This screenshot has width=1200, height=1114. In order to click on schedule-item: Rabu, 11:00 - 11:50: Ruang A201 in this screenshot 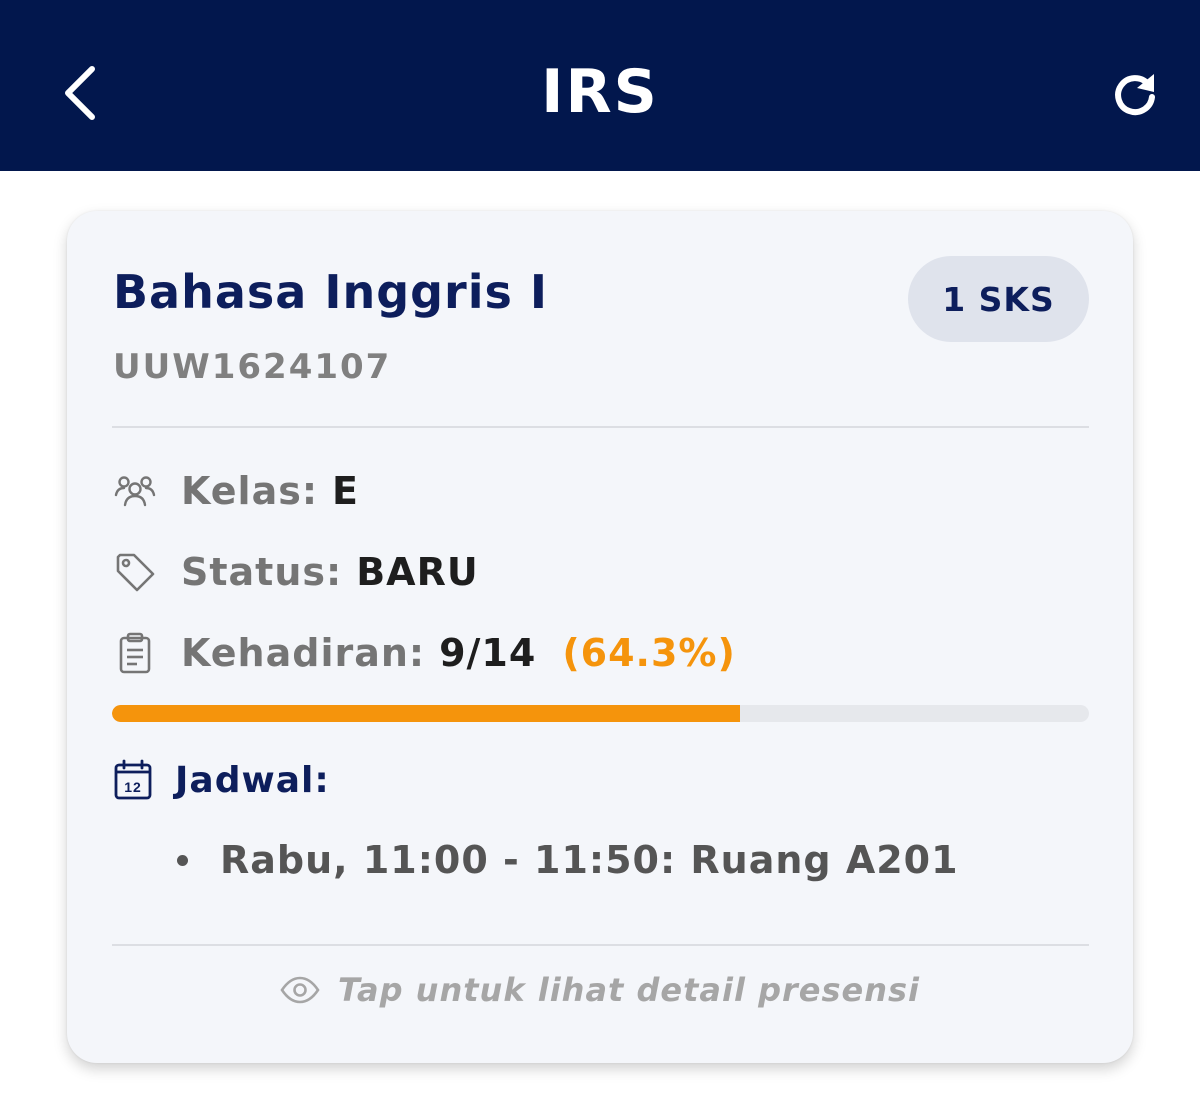, I will do `click(568, 860)`.